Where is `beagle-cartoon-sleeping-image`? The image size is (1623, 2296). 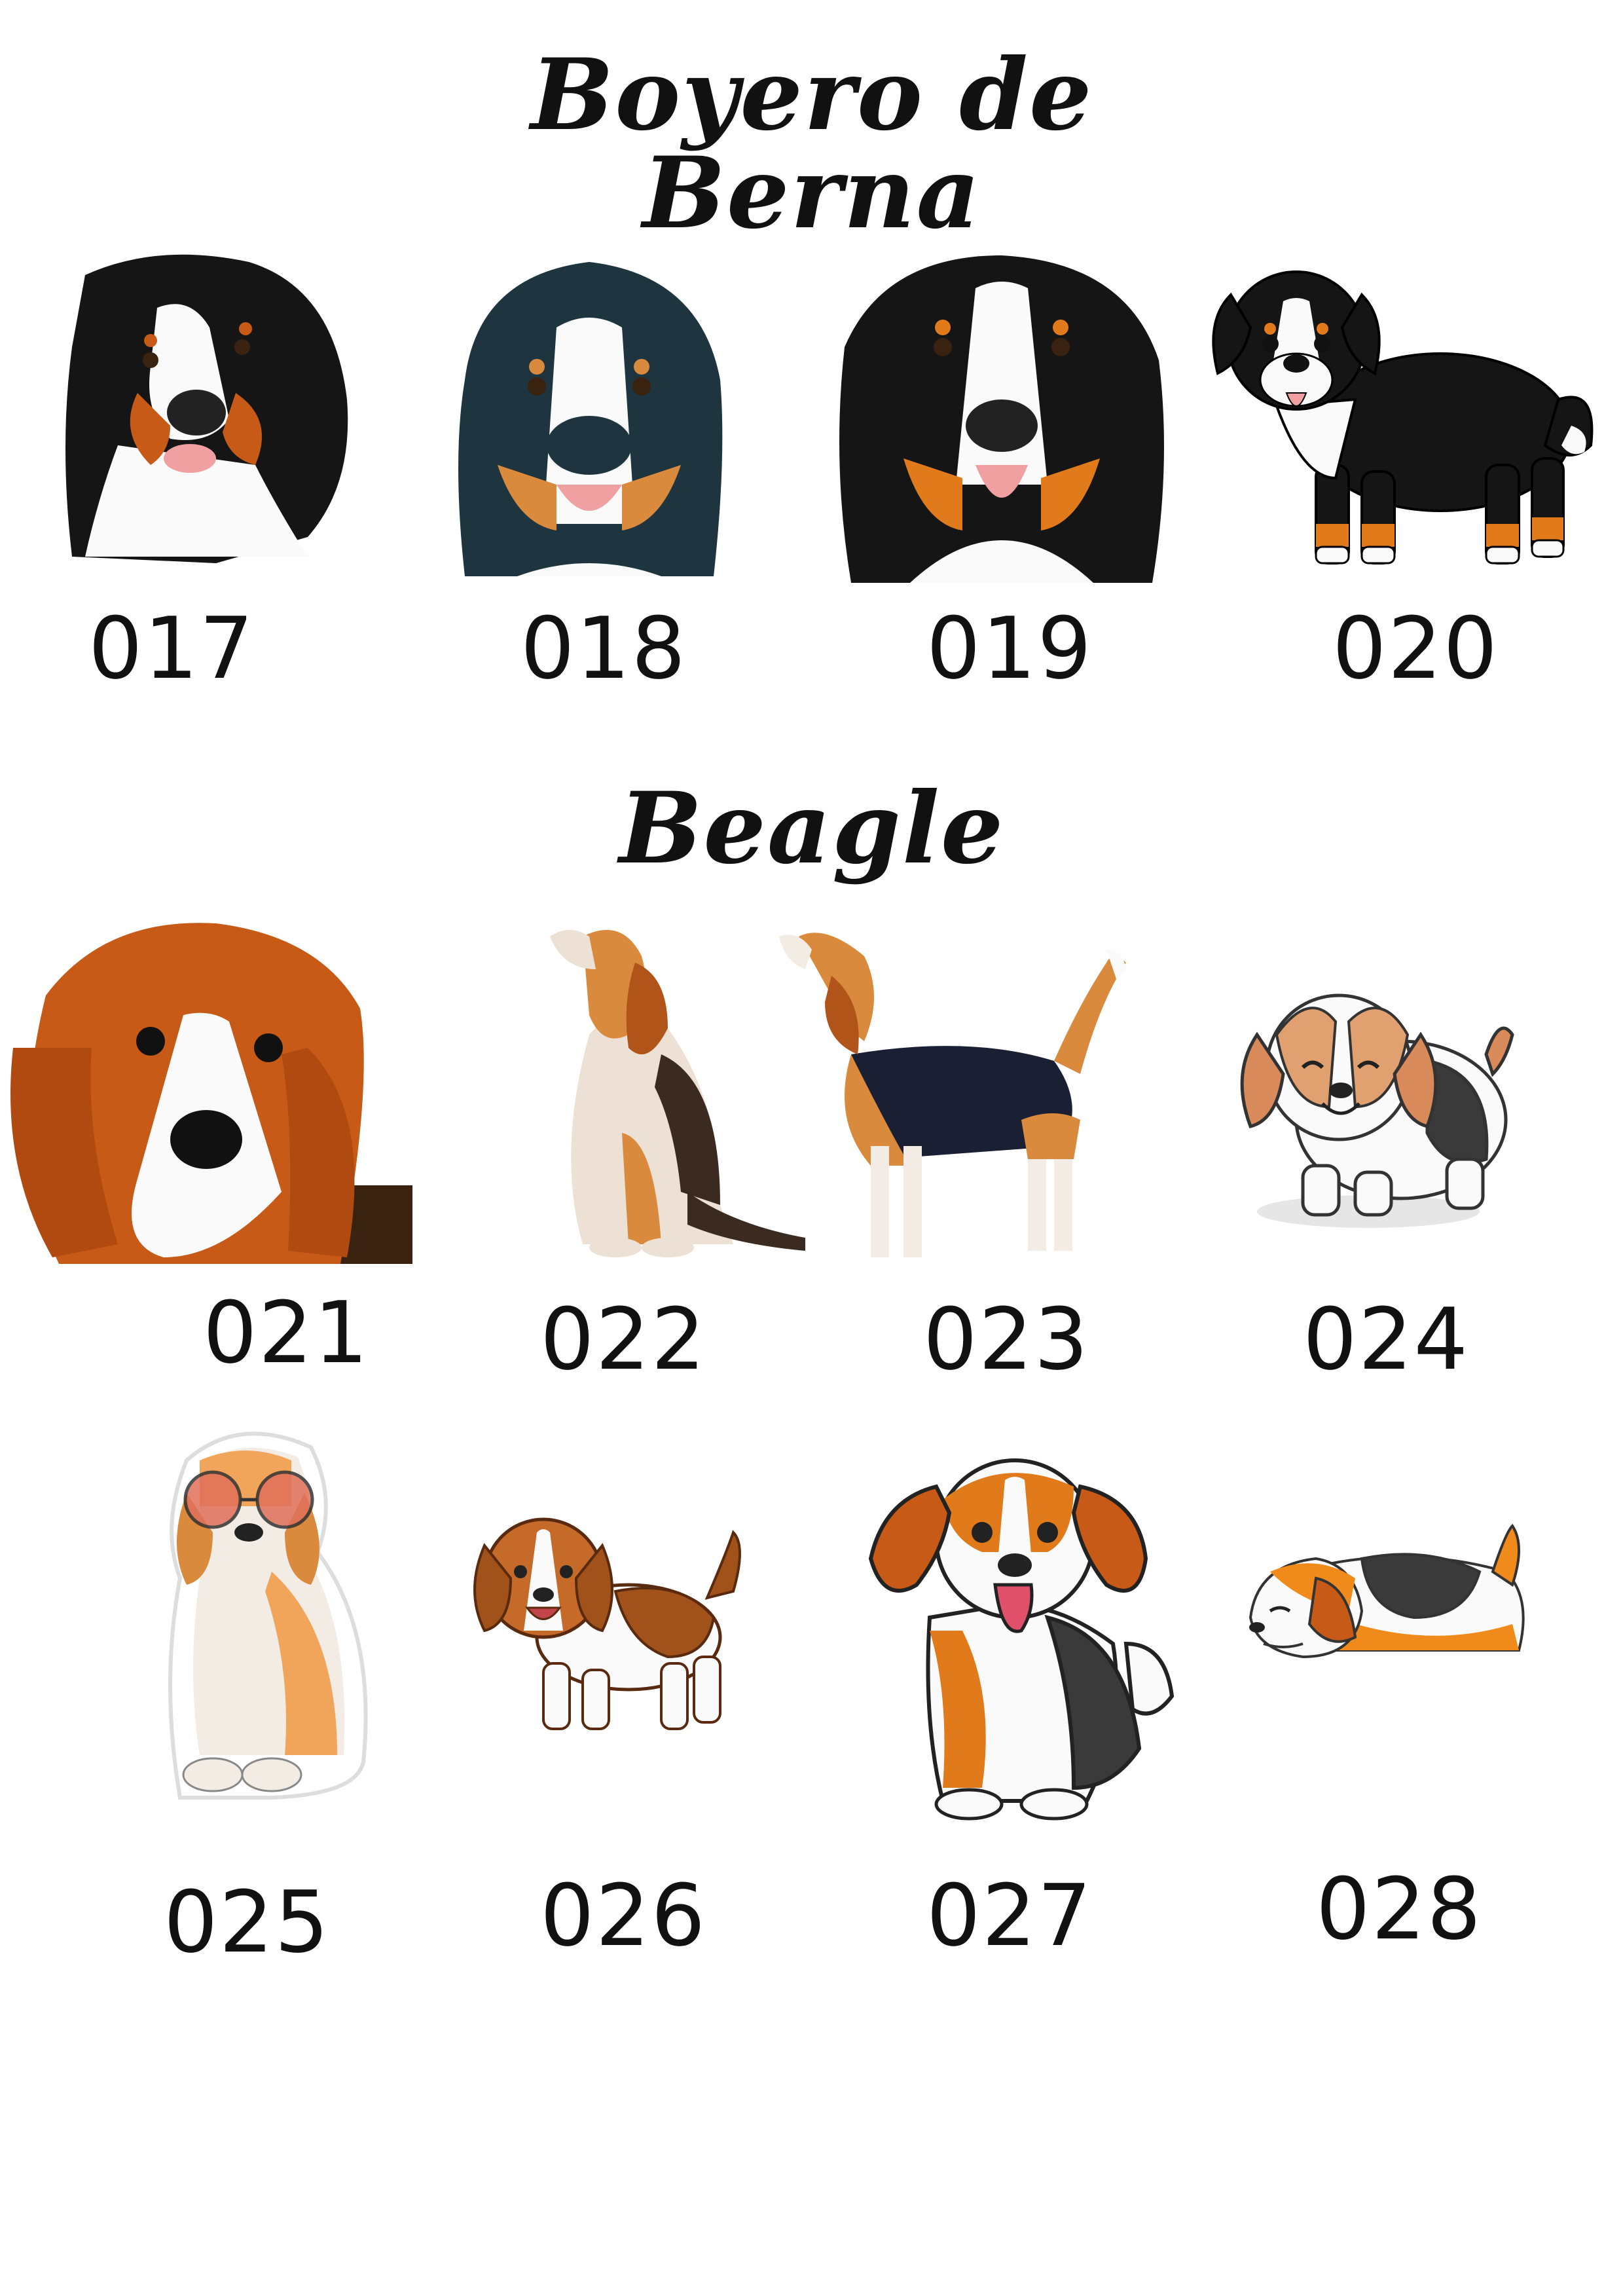 beagle-cartoon-sleeping-image is located at coordinates (1387, 1591).